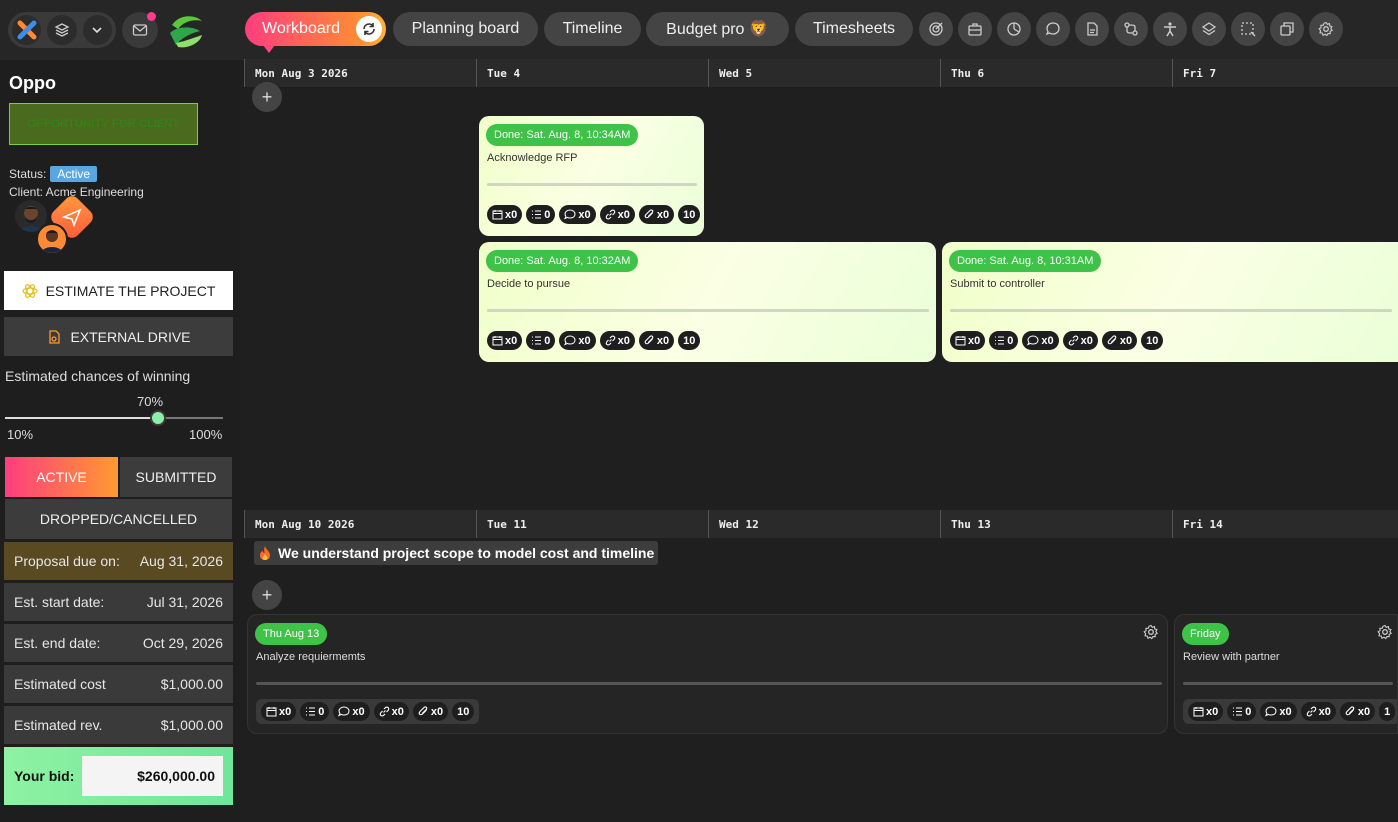 This screenshot has height=822, width=1398. What do you see at coordinates (1248, 29) in the screenshot?
I see `select-icon` at bounding box center [1248, 29].